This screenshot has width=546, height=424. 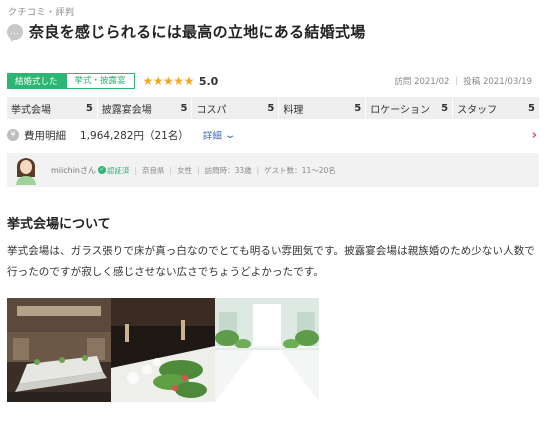 I want to click on section-title: 挙式会場について, so click(x=59, y=224).